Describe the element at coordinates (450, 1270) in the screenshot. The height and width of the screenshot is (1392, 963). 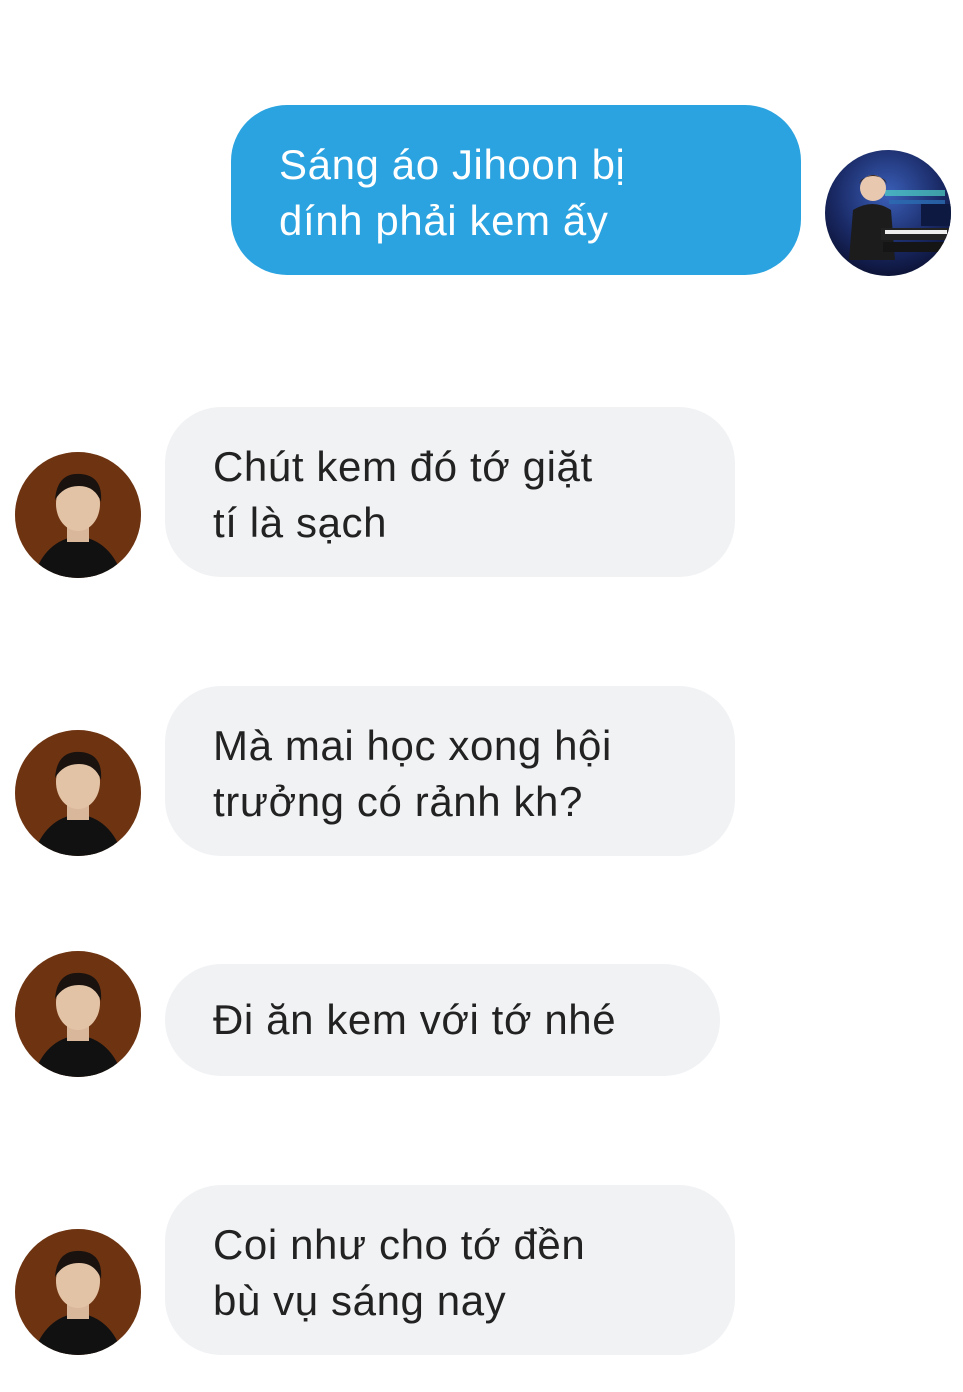
I see `message-bubble: Coi như cho tớ đền bù vụ sáng nay` at that location.